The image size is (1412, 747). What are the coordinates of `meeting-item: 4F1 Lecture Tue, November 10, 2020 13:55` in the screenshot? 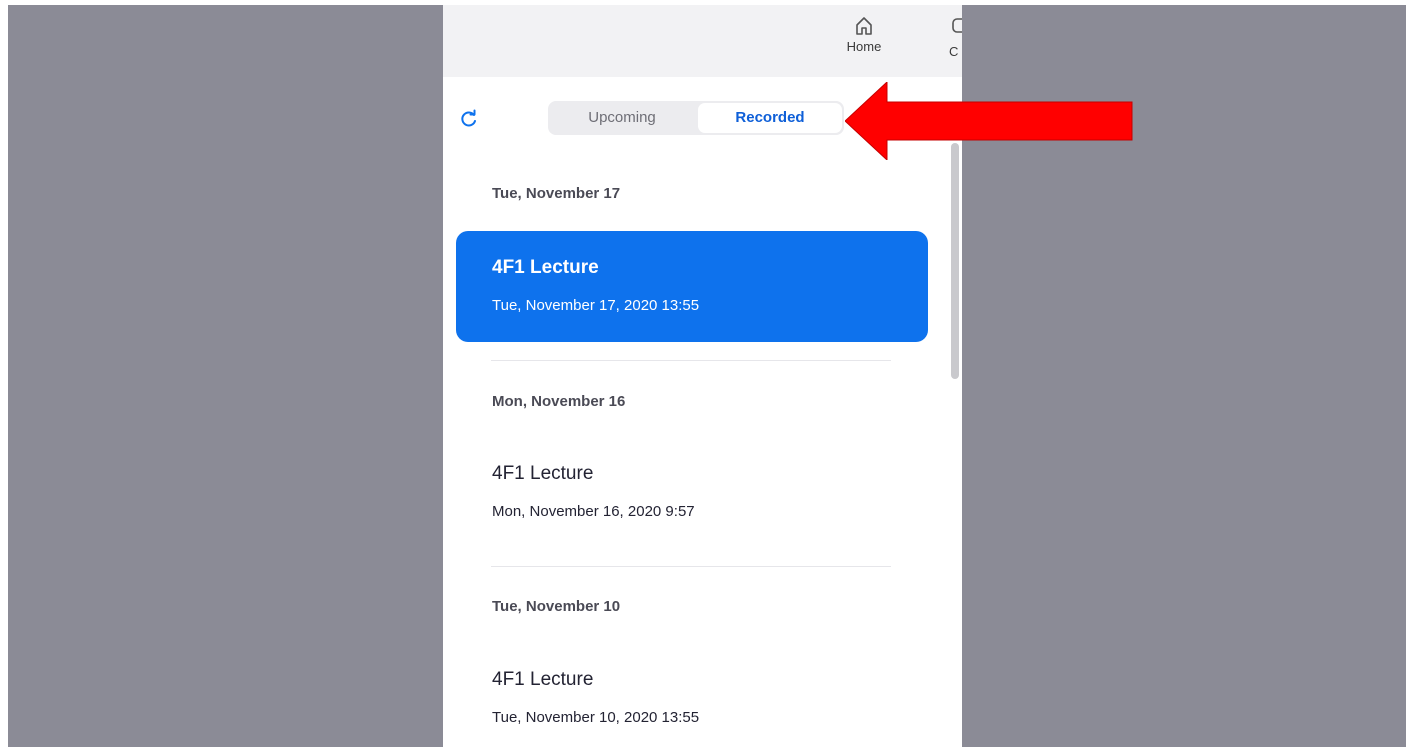 It's located at (692, 695).